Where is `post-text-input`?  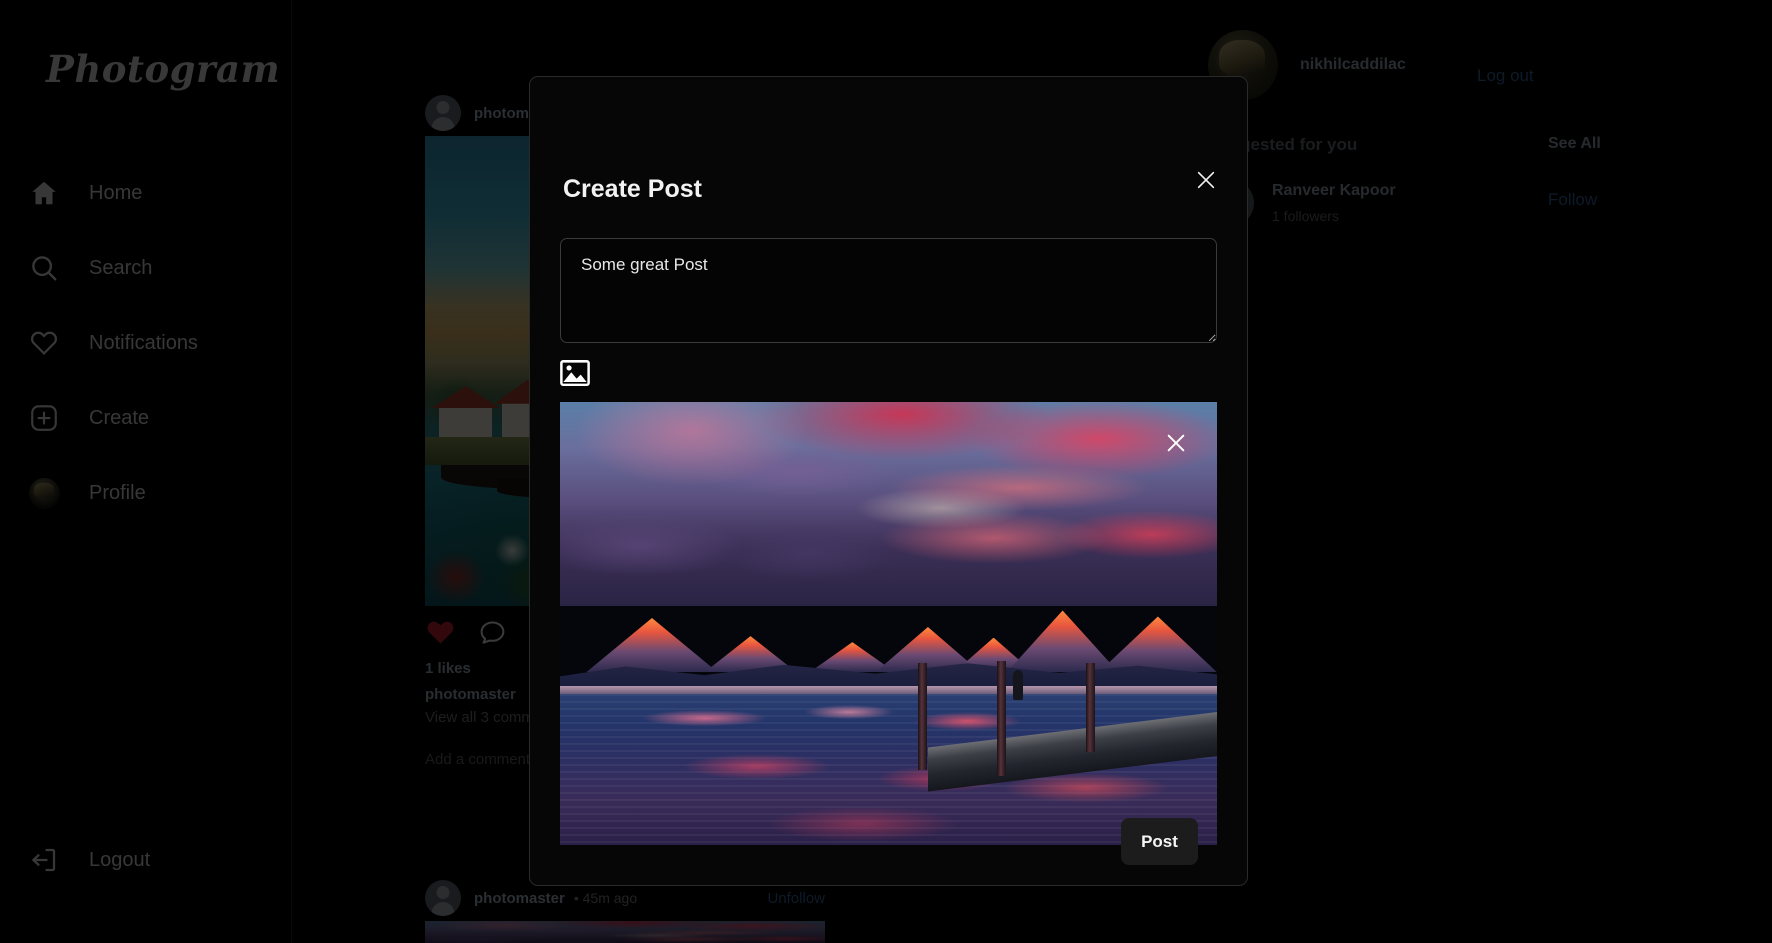 post-text-input is located at coordinates (888, 290).